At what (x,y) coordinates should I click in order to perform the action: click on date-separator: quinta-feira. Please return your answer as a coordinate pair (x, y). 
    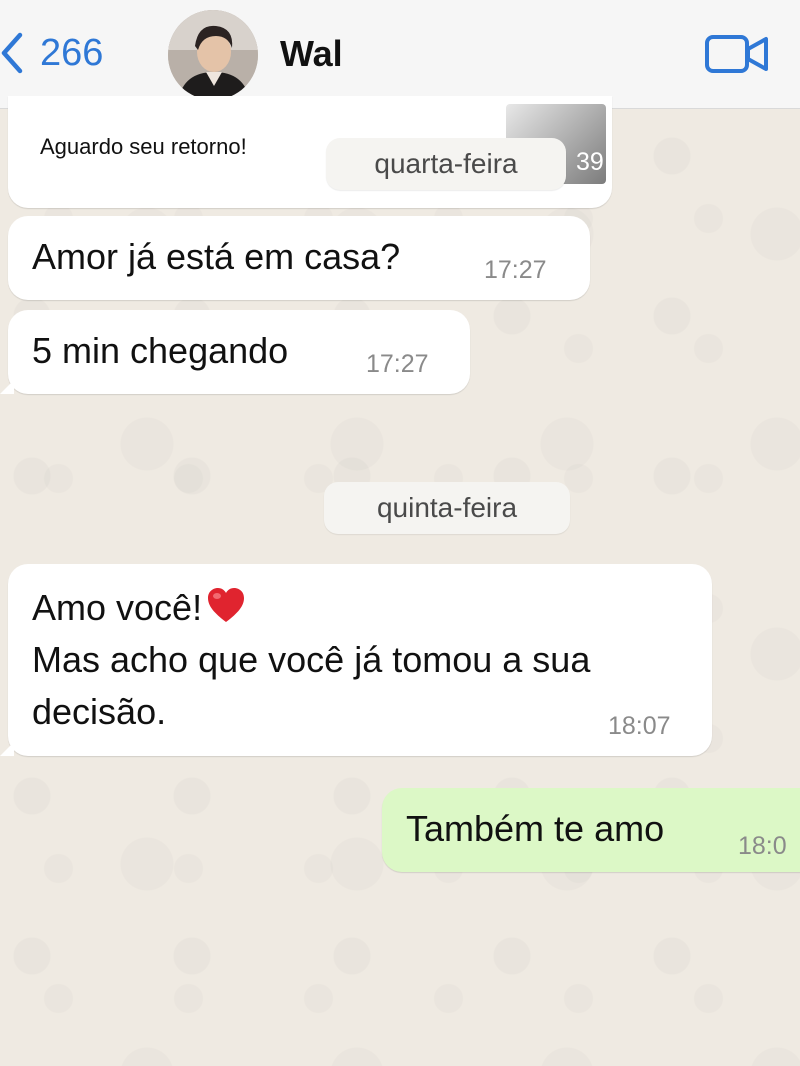
    Looking at the image, I should click on (447, 508).